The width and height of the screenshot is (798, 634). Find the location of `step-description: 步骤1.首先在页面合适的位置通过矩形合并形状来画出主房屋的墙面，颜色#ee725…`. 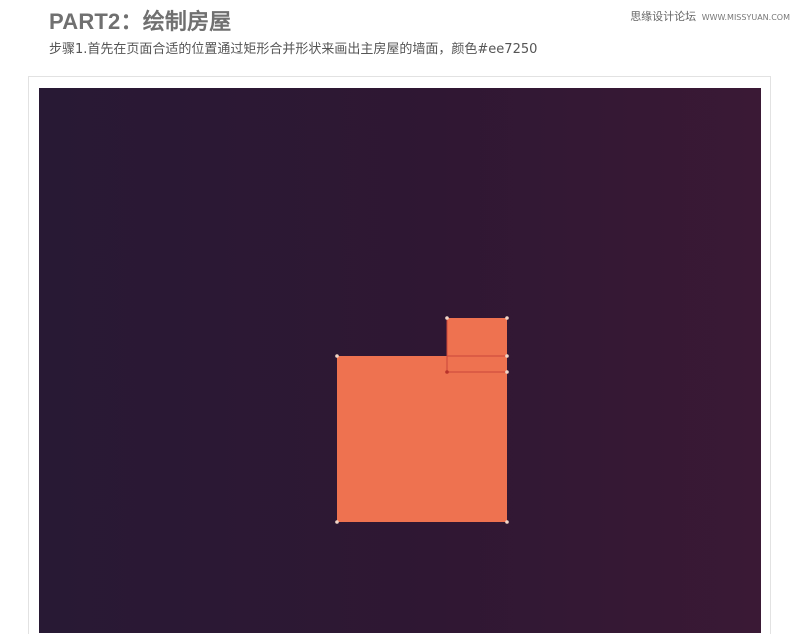

step-description: 步骤1.首先在页面合适的位置通过矩形合并形状来画出主房屋的墙面，颜色#ee725… is located at coordinates (293, 49).